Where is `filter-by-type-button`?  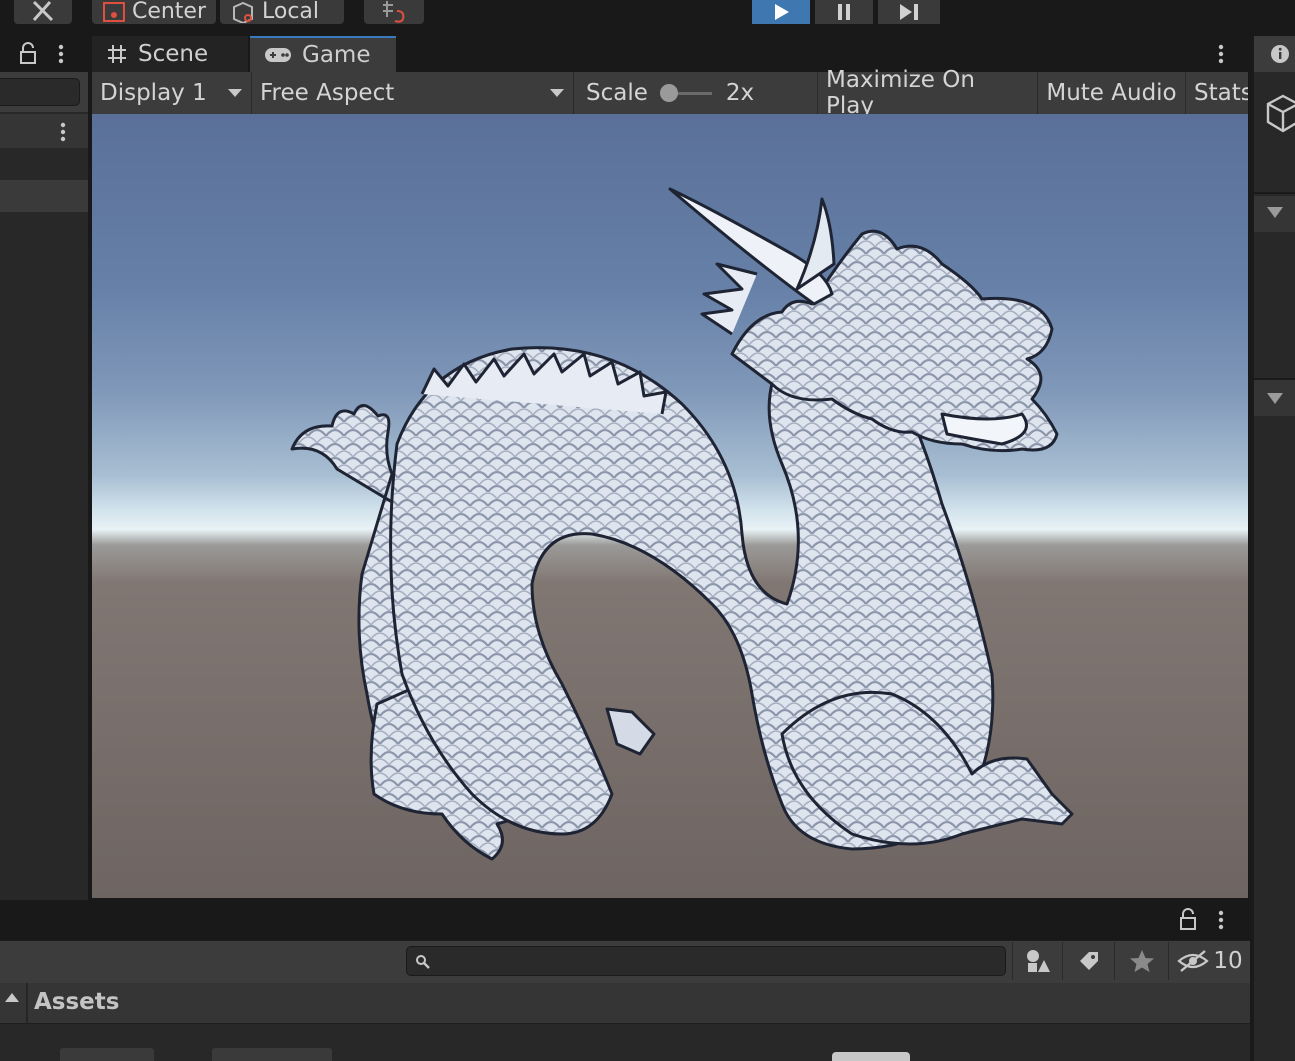 filter-by-type-button is located at coordinates (1037, 961).